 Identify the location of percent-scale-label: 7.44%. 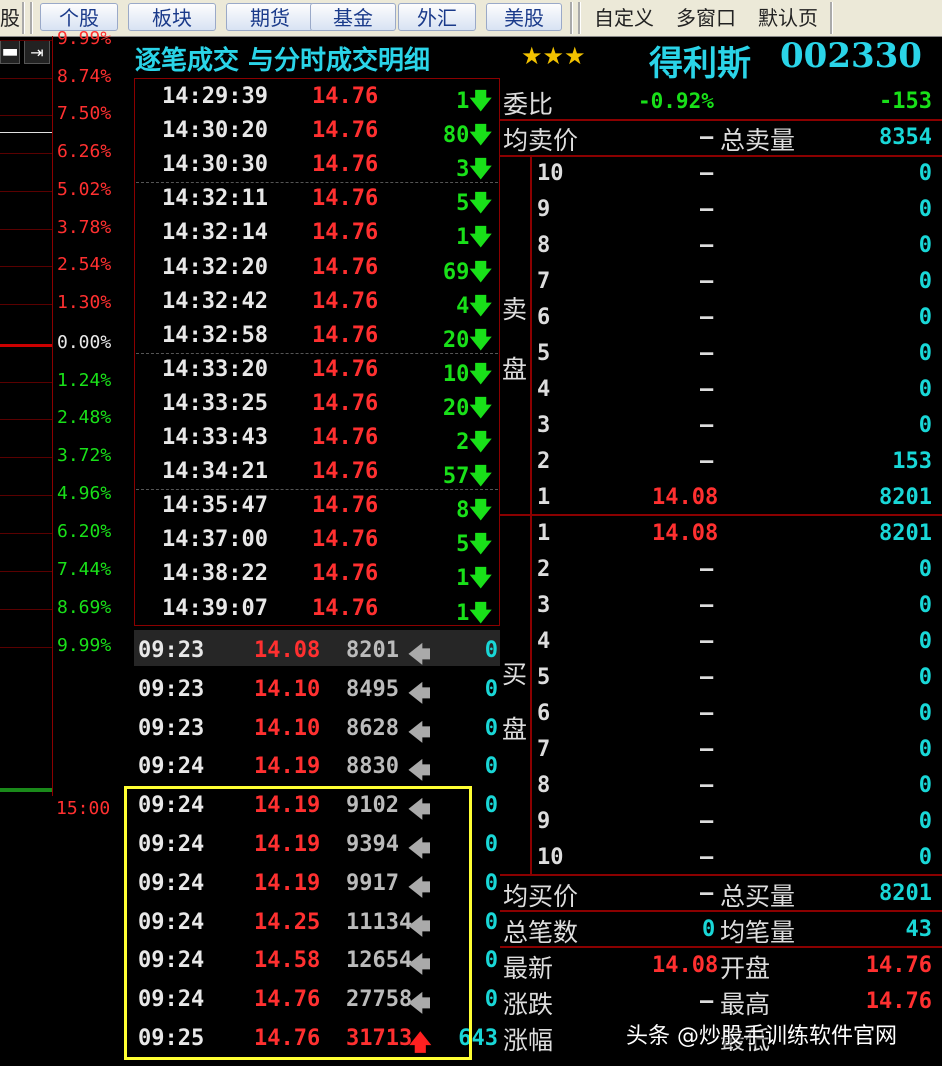
(84, 569).